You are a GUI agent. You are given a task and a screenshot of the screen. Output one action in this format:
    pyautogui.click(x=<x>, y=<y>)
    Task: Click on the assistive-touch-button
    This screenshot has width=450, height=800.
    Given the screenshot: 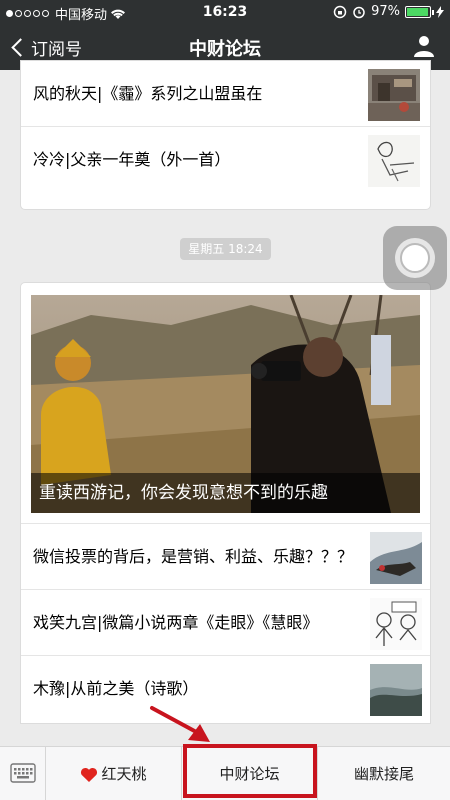 What is the action you would take?
    pyautogui.click(x=415, y=258)
    